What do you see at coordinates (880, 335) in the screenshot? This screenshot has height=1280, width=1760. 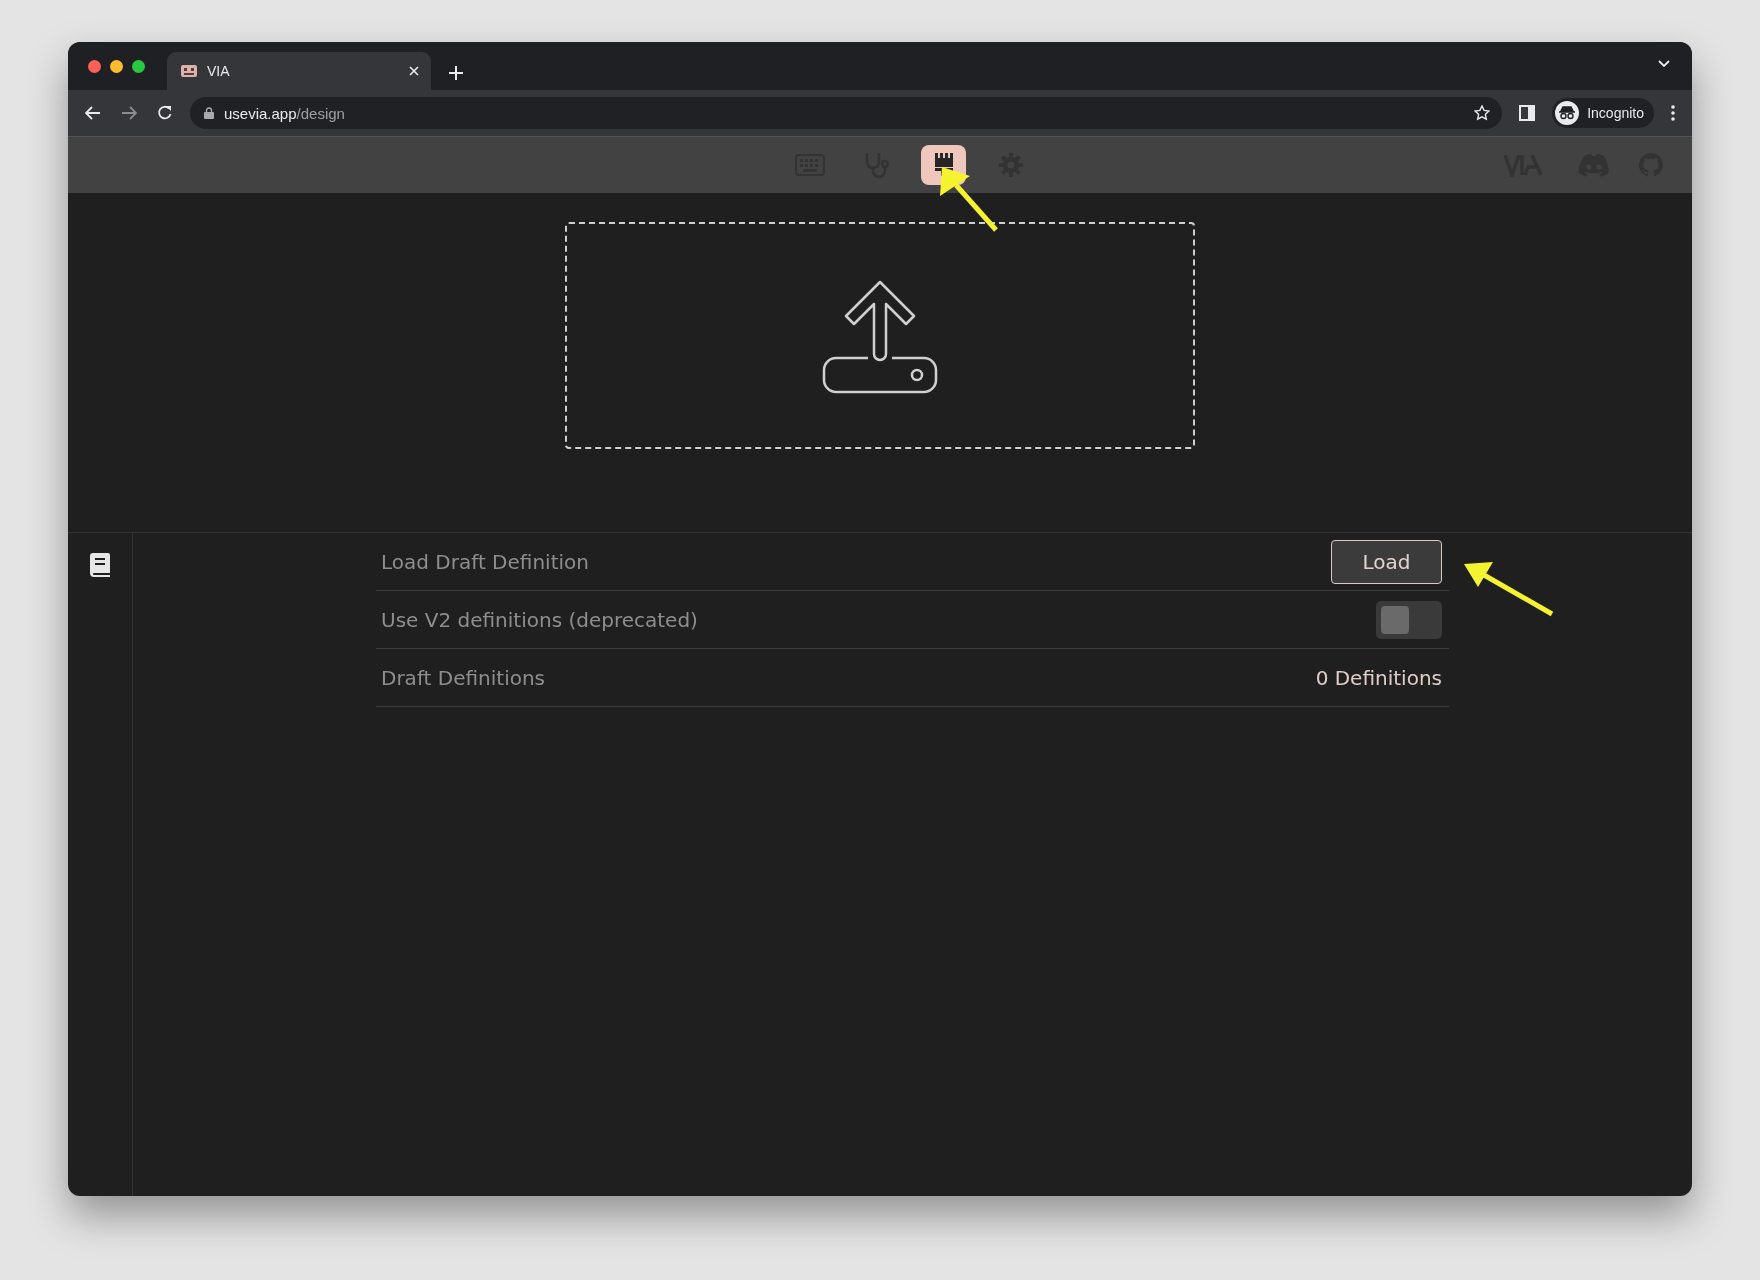 I see `file-drop-zone` at bounding box center [880, 335].